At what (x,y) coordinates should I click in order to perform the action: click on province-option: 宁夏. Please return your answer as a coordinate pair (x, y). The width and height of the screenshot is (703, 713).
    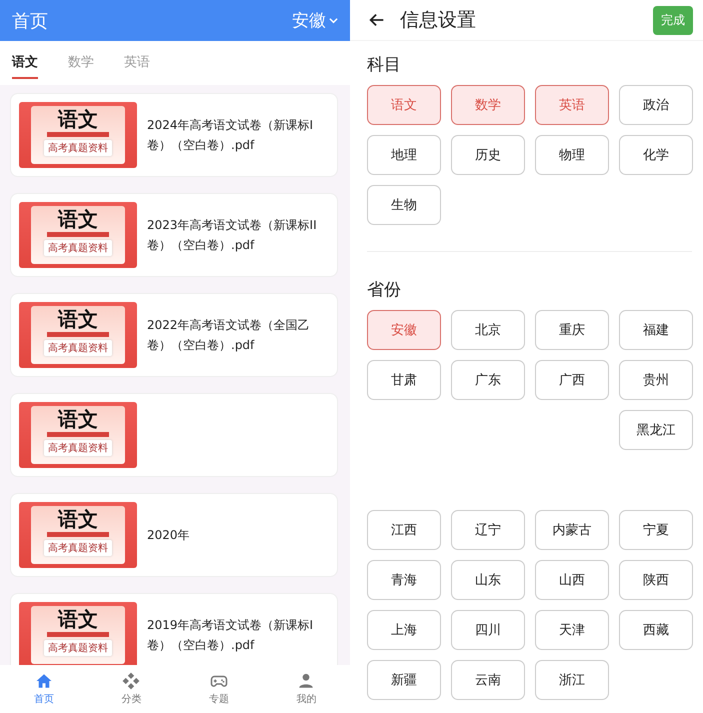
    Looking at the image, I should click on (656, 530).